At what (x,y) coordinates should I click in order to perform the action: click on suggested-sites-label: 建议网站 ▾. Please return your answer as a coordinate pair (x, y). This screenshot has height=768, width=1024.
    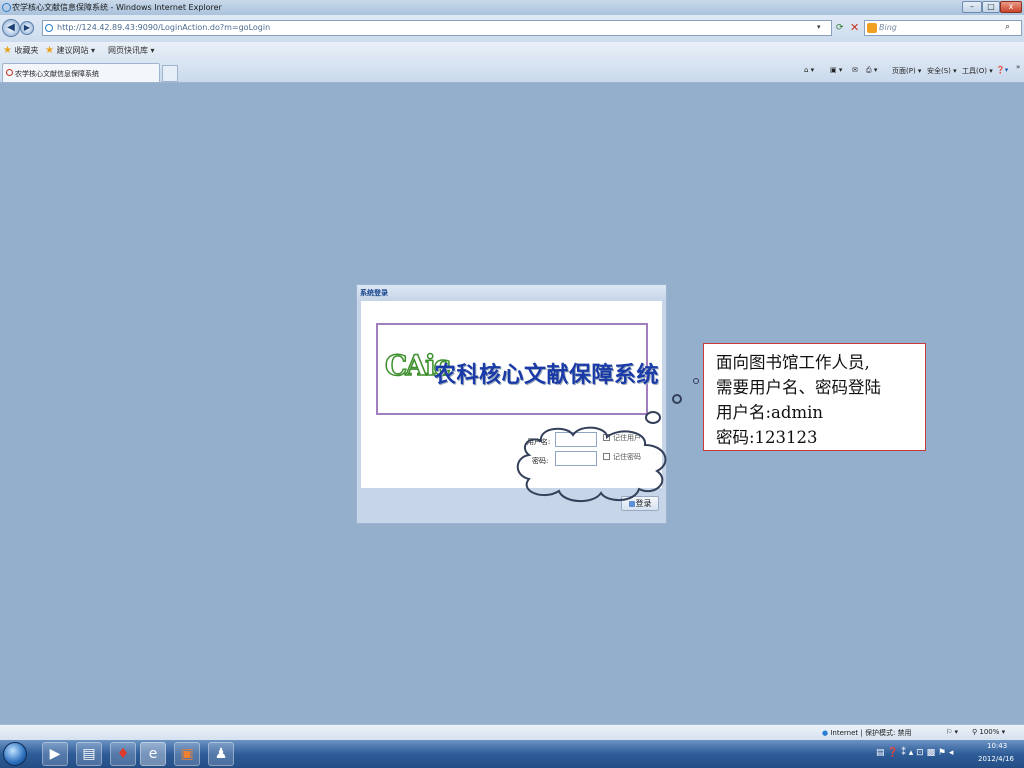
    Looking at the image, I should click on (76, 50).